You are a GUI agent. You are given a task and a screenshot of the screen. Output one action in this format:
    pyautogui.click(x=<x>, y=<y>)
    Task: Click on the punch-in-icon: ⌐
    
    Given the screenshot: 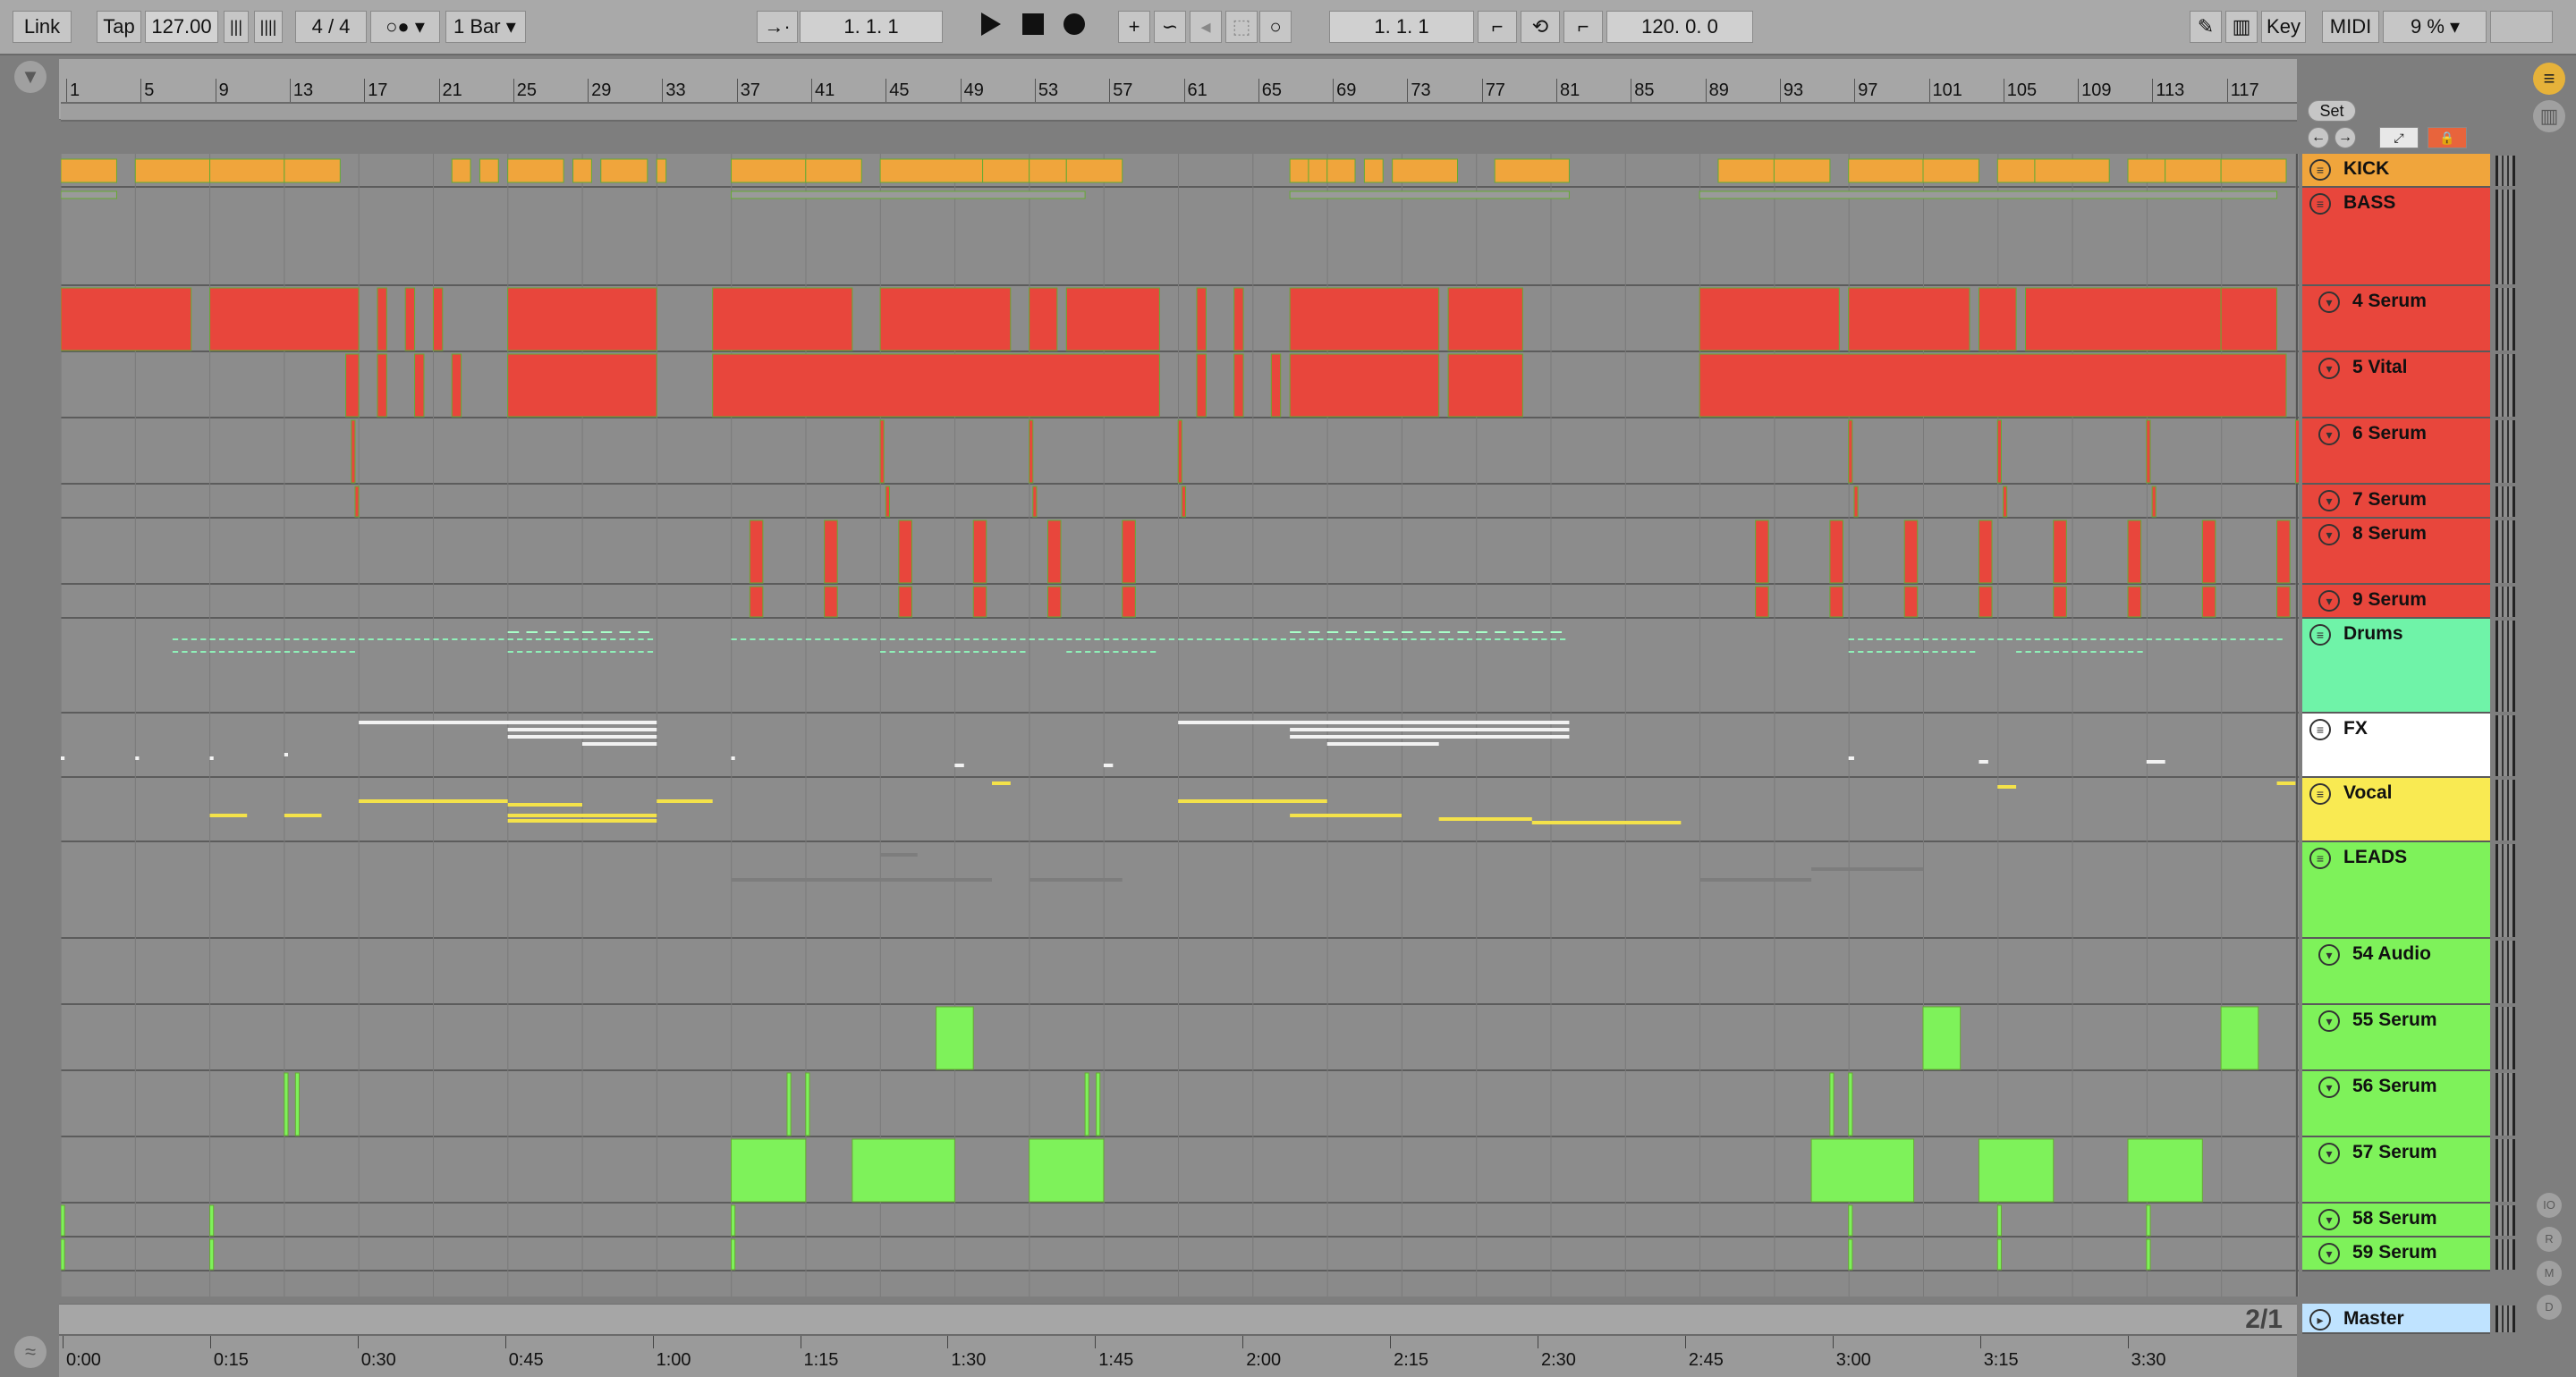 What is the action you would take?
    pyautogui.click(x=1497, y=27)
    